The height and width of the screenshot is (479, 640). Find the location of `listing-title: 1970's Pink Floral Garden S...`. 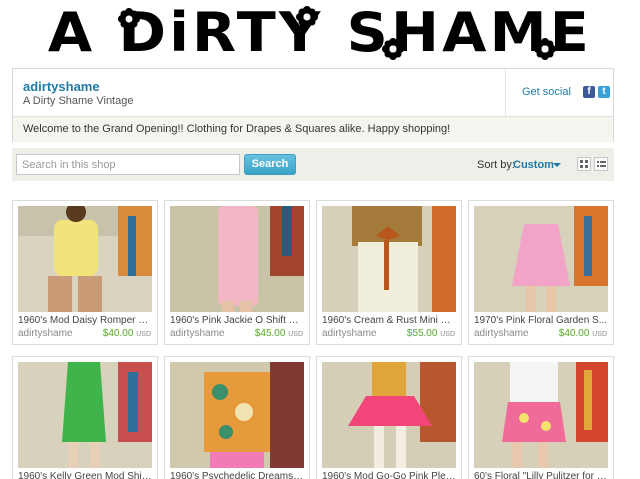

listing-title: 1970's Pink Floral Garden S... is located at coordinates (541, 320).